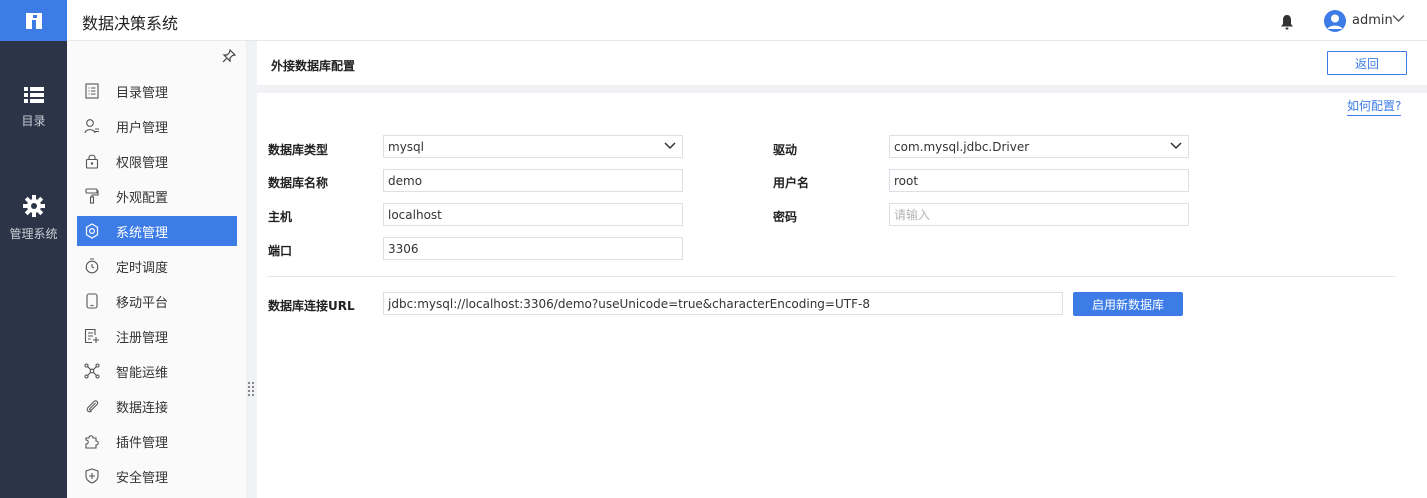  Describe the element at coordinates (142, 163) in the screenshot. I see `menu-item-label: 权限管理` at that location.